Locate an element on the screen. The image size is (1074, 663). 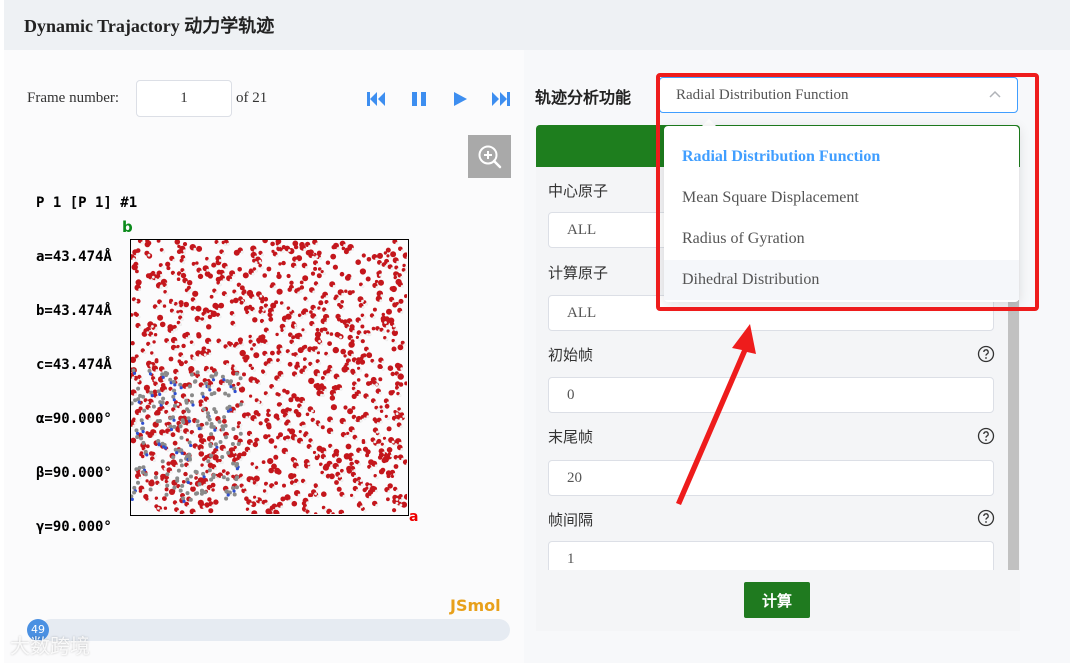
unit-cell-line: α=90.000° is located at coordinates (74, 419).